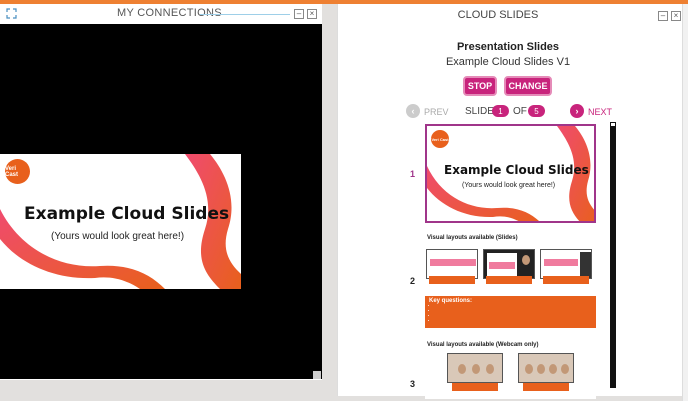 This screenshot has width=688, height=401. I want to click on thumb-title: Example Cloud Slides, so click(516, 170).